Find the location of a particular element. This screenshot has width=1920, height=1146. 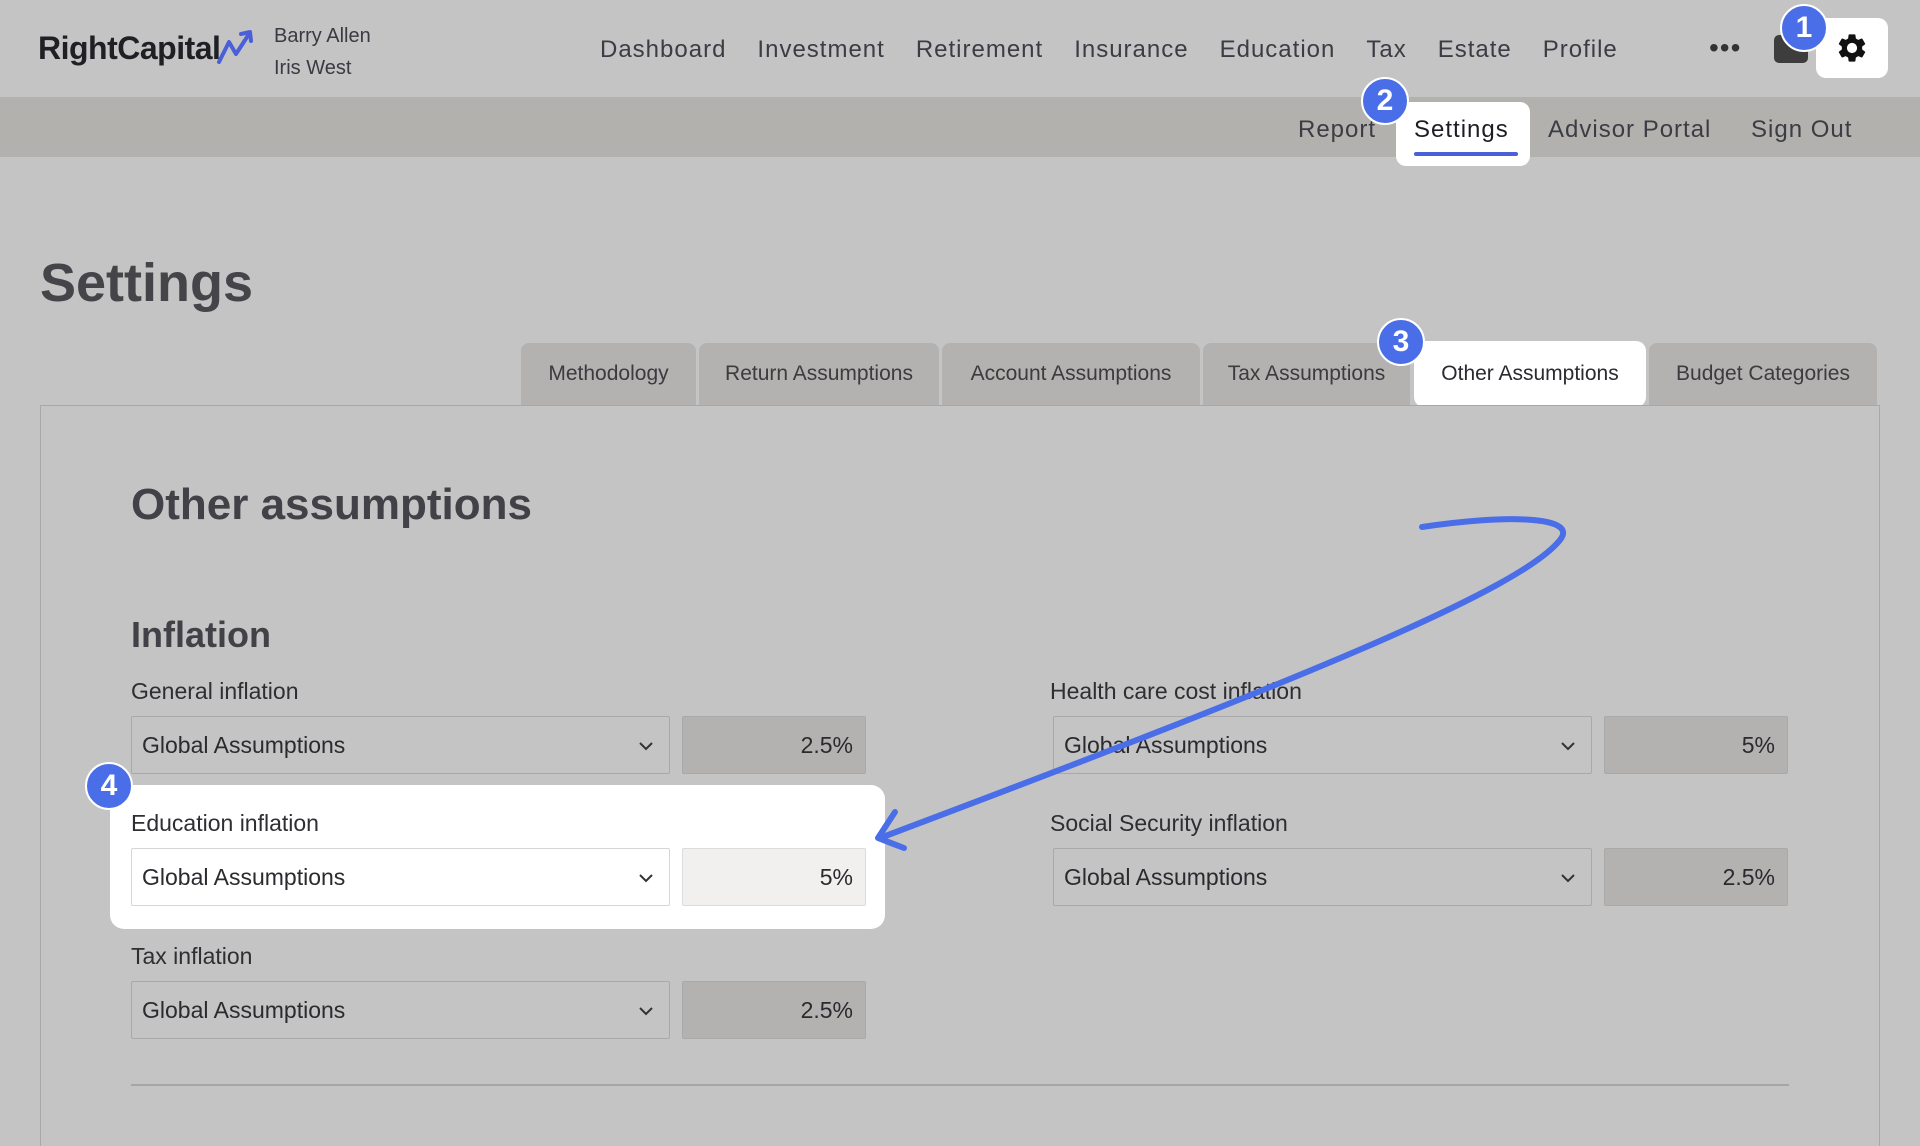

general-inflation-value: 2.5% is located at coordinates (774, 745).